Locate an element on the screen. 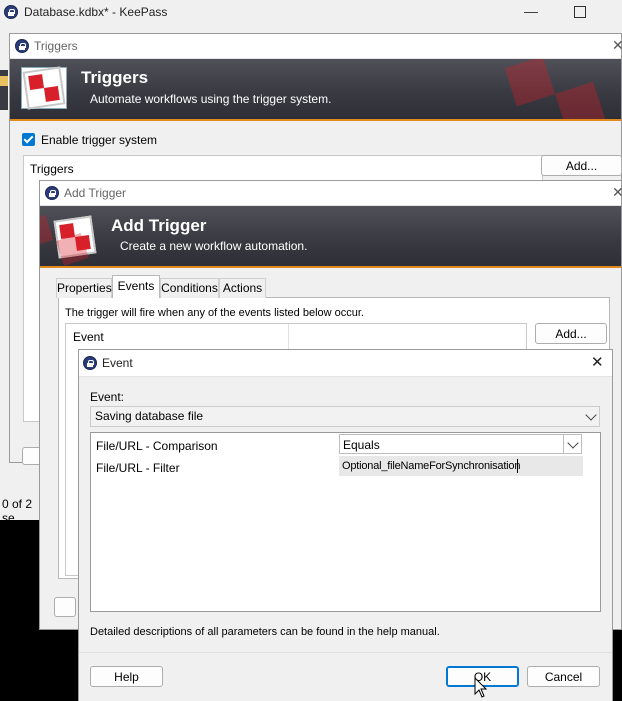 The height and width of the screenshot is (701, 622). add-trigger-title-bar: Add Trigger ✕ is located at coordinates (331, 193).